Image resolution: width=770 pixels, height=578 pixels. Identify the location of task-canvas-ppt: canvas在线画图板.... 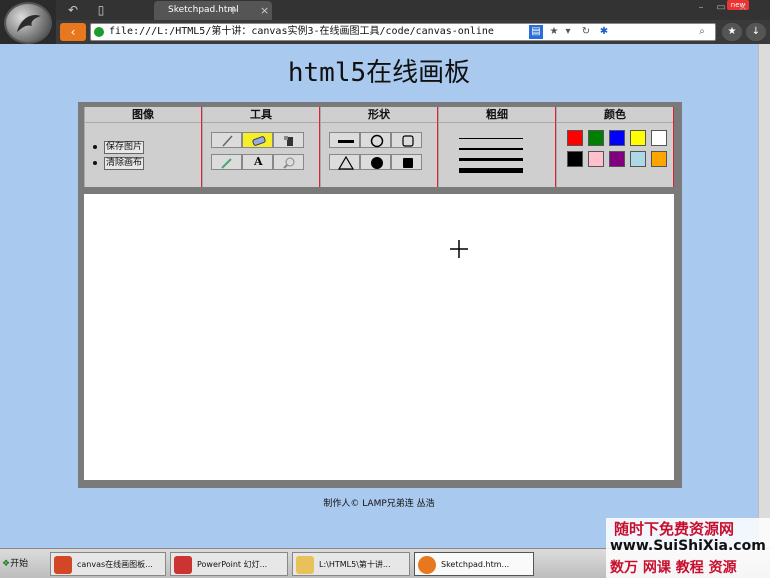
(108, 564).